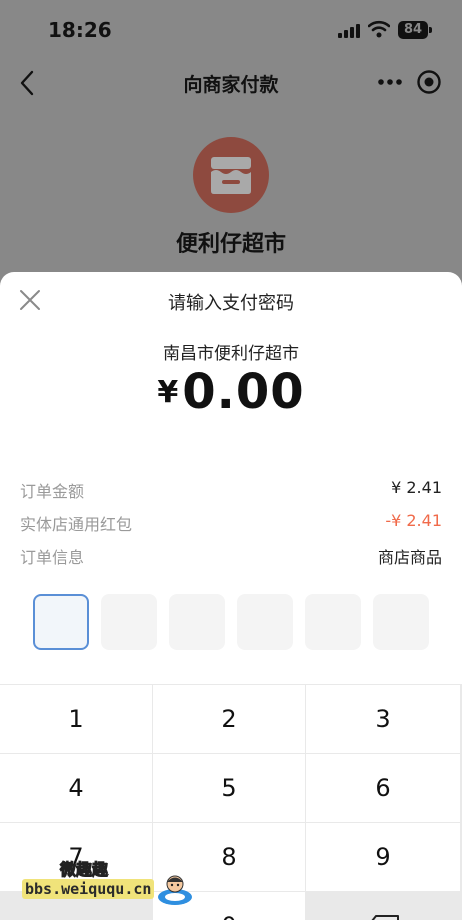  What do you see at coordinates (76, 719) in the screenshot?
I see `key-1: 1` at bounding box center [76, 719].